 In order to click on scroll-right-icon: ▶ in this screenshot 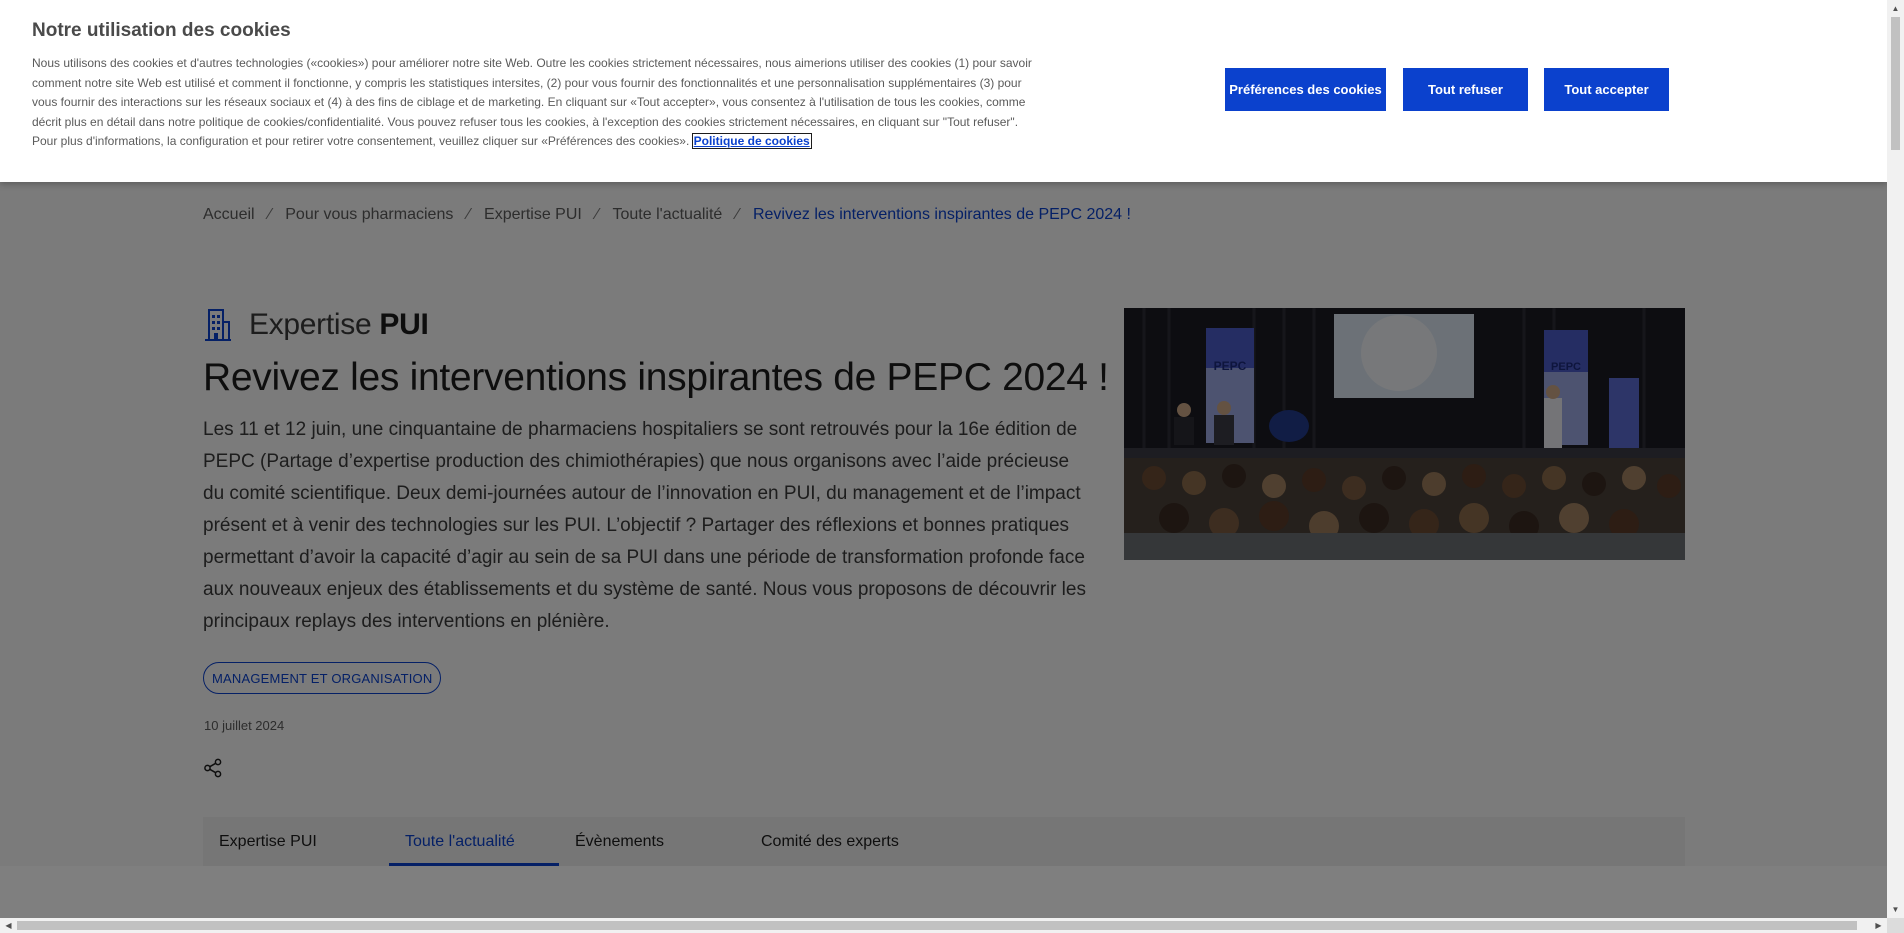, I will do `click(1878, 925)`.